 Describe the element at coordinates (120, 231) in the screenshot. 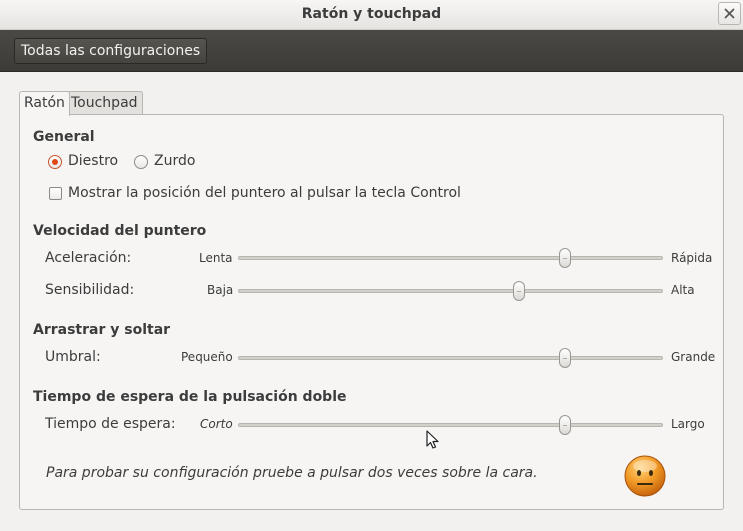

I see `pointer-speed-section-title: Velocidad del puntero` at that location.